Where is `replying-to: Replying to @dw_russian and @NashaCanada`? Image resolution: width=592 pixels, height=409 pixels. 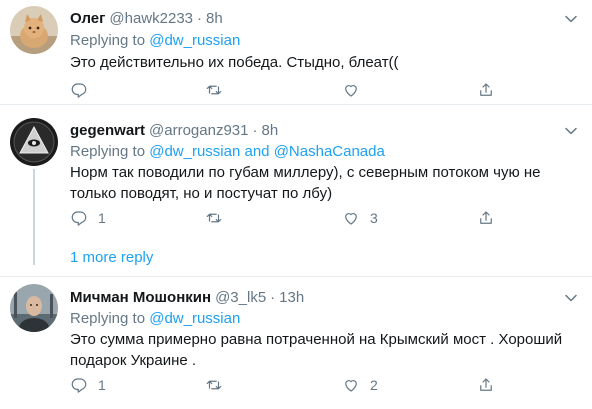
replying-to: Replying to @dw_russian and @NashaCanada is located at coordinates (227, 152).